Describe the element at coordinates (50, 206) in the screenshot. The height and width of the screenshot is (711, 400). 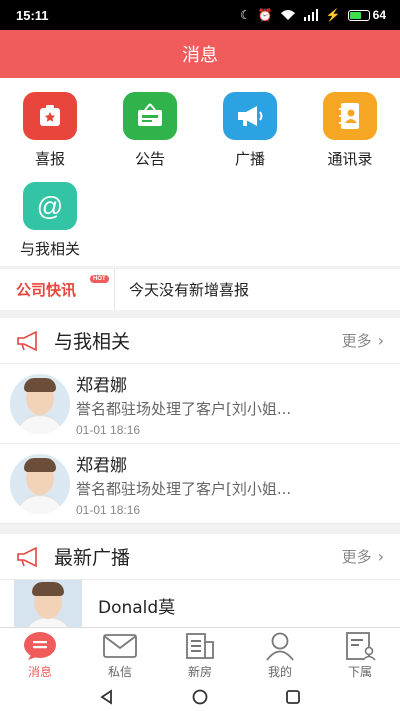
I see `at-sign-icon: @` at that location.